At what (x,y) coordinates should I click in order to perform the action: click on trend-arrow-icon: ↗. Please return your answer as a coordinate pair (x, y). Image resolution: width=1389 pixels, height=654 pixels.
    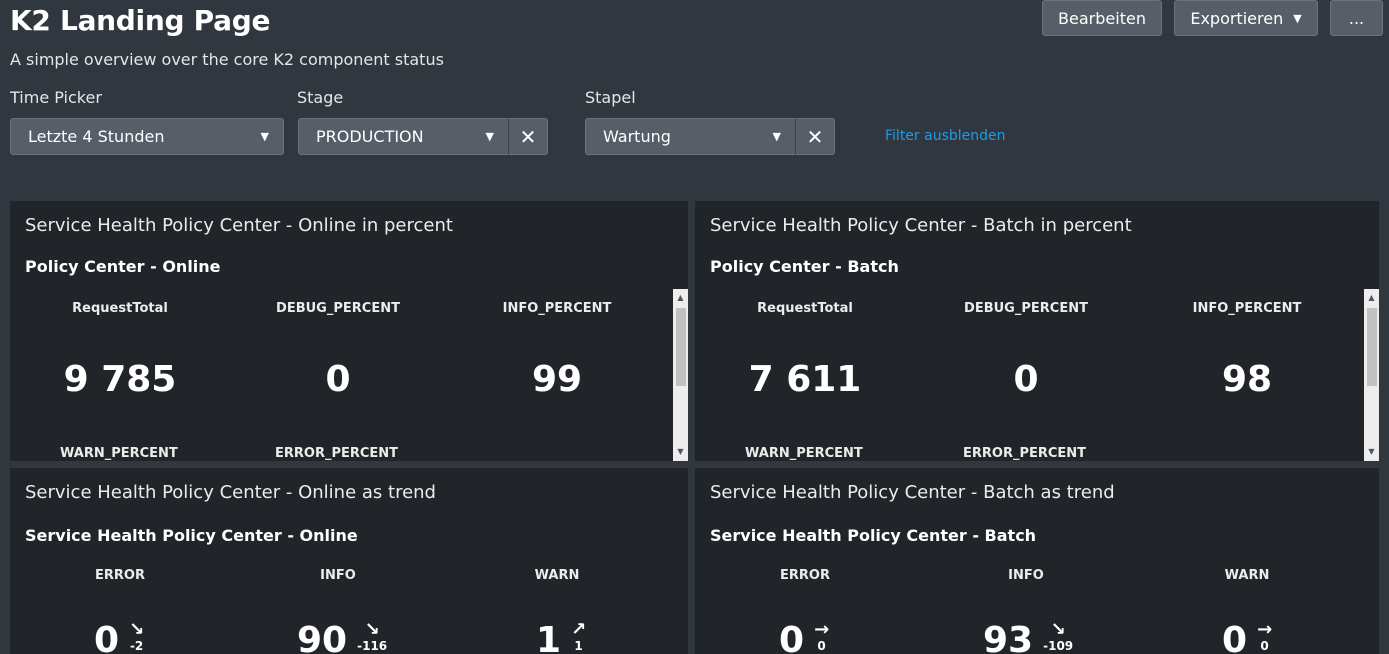
    Looking at the image, I should click on (579, 629).